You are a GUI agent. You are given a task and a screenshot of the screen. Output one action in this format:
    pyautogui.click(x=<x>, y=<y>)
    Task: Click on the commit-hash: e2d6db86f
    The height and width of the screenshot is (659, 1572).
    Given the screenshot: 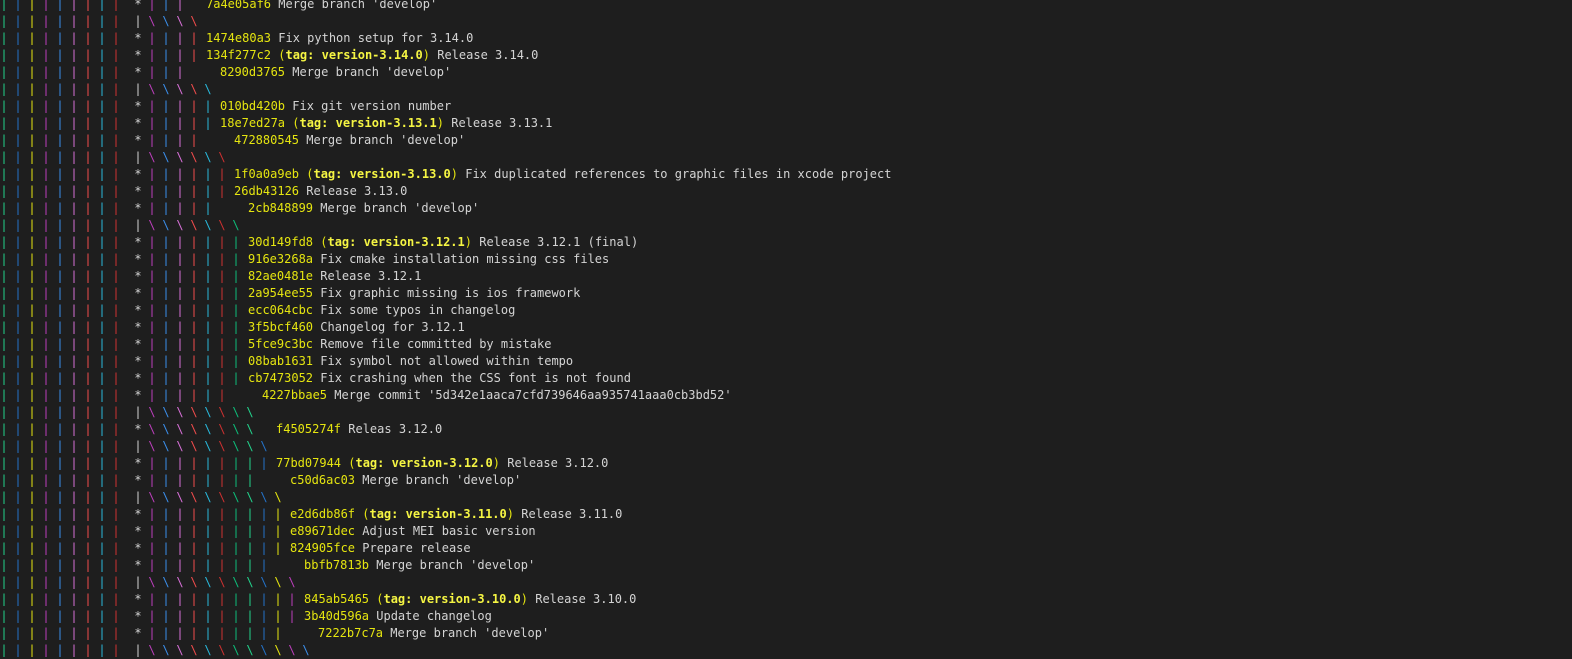 What is the action you would take?
    pyautogui.click(x=322, y=514)
    